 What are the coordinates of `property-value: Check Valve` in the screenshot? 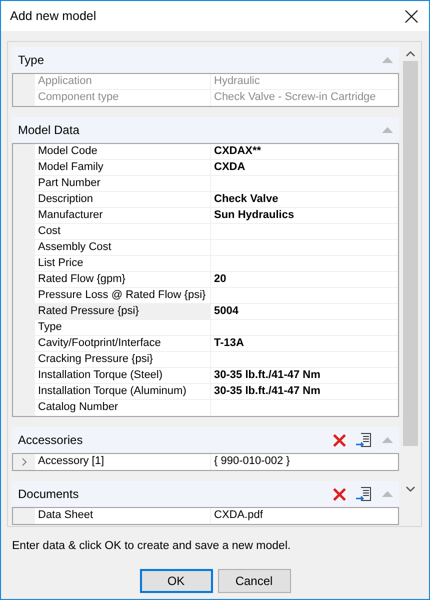 It's located at (304, 199).